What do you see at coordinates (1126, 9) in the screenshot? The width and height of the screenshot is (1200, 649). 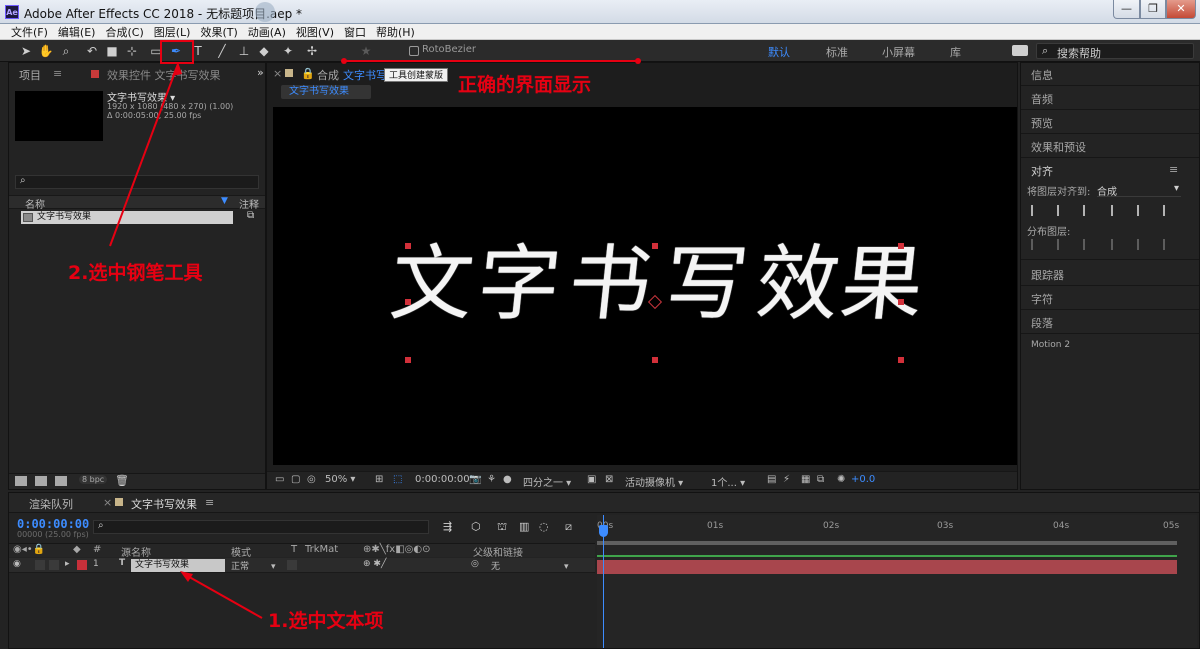 I see `minimize-button: —` at bounding box center [1126, 9].